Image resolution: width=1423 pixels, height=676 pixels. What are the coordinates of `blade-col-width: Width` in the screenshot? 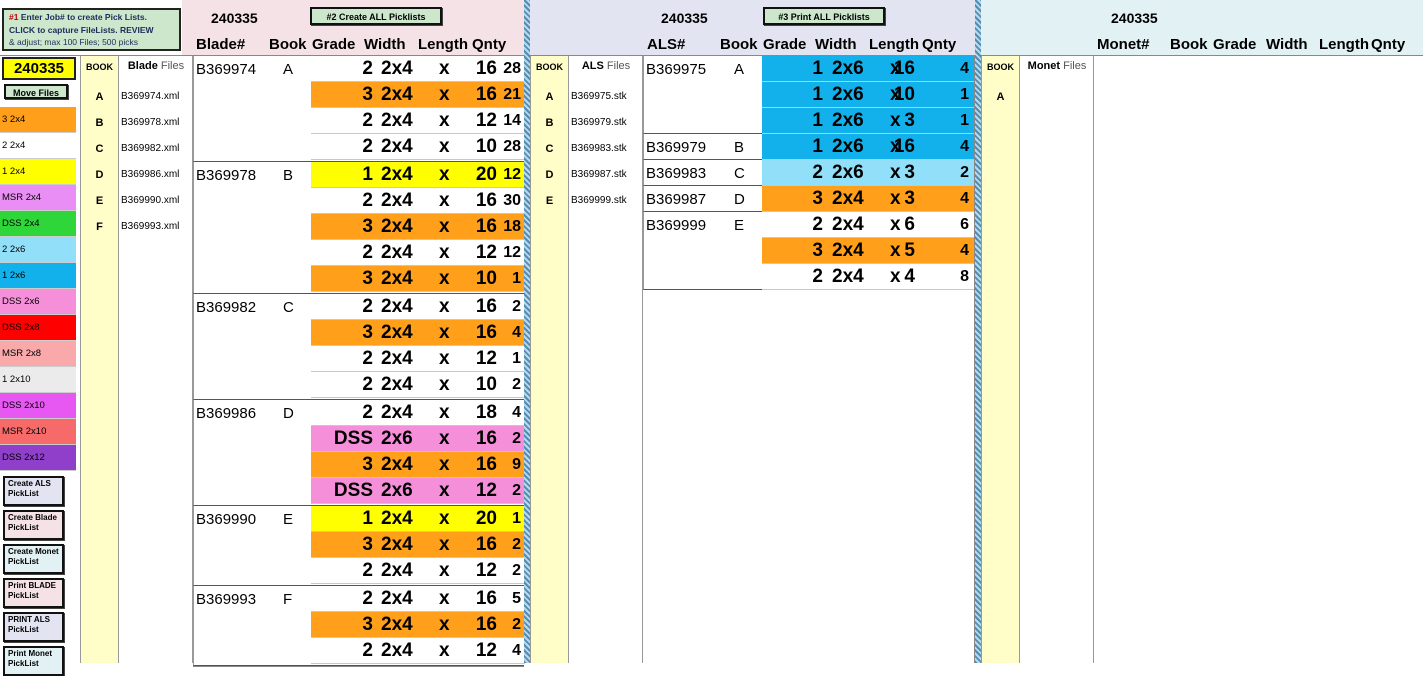 It's located at (385, 44).